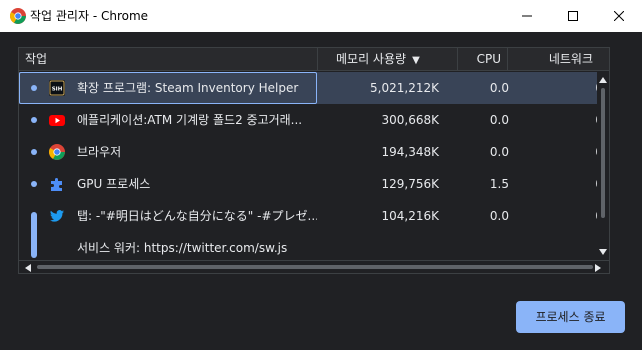 Image resolution: width=642 pixels, height=350 pixels. Describe the element at coordinates (182, 248) in the screenshot. I see `row-title: 서비스 워커: https://twitter.com/sw.js` at that location.